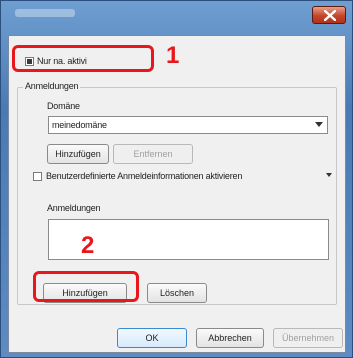 The width and height of the screenshot is (353, 358). What do you see at coordinates (74, 208) in the screenshot?
I see `text-area-label: Anmeldungen` at bounding box center [74, 208].